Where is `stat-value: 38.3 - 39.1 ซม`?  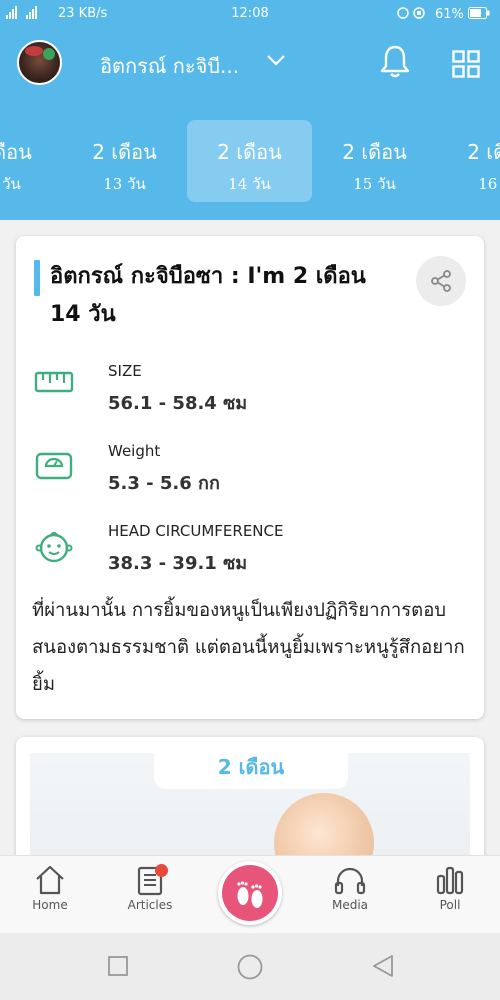 stat-value: 38.3 - 39.1 ซม is located at coordinates (178, 563).